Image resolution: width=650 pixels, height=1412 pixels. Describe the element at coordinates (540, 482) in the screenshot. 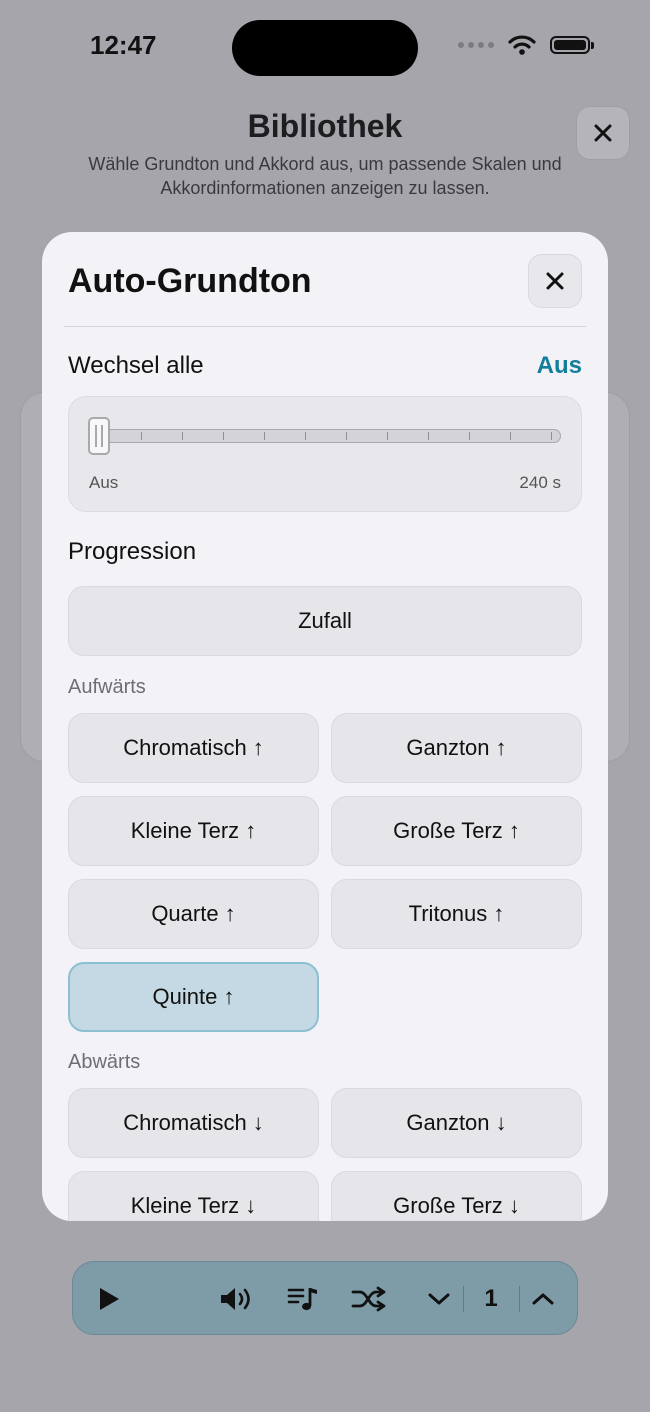

I see `slider-max-label: 240 s` at that location.